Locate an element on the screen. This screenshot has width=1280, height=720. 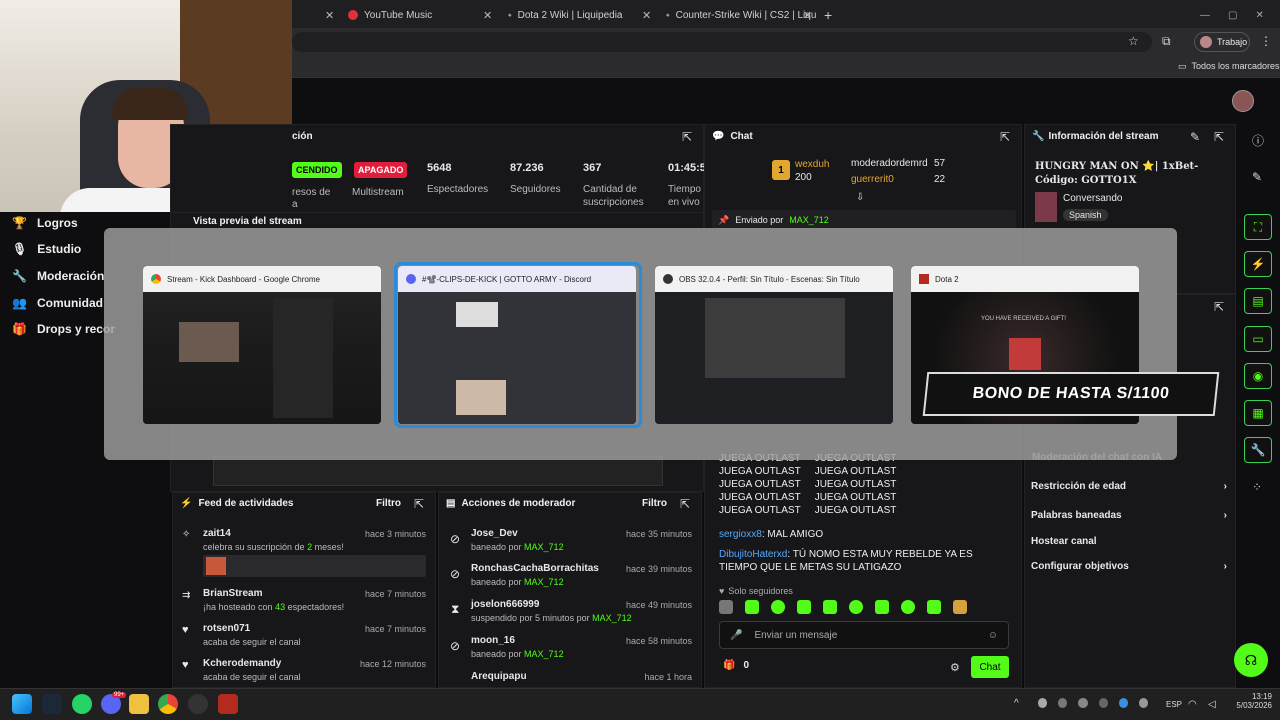
scroll-down-icon: ⇩ is located at coordinates (860, 197).